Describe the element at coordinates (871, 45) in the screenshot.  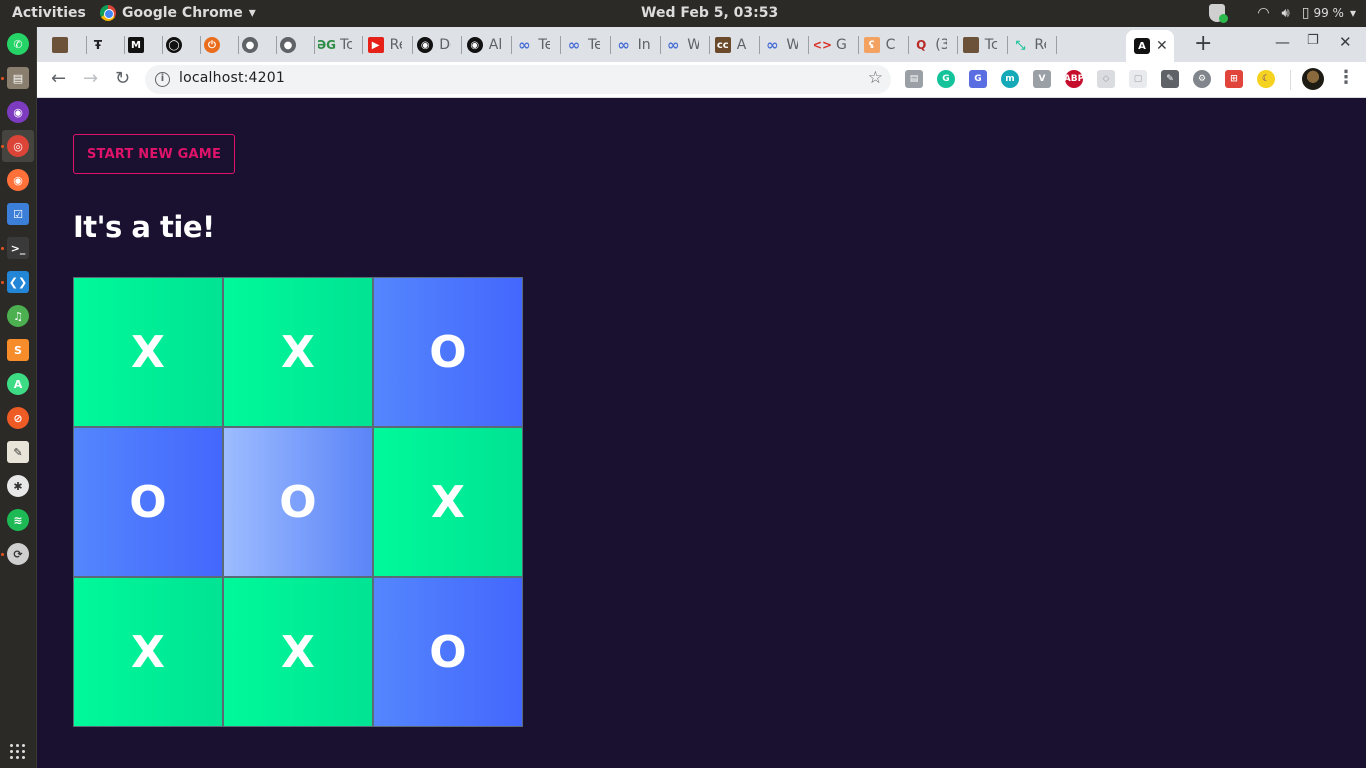
I see `c-logo-icon: ʢ` at that location.